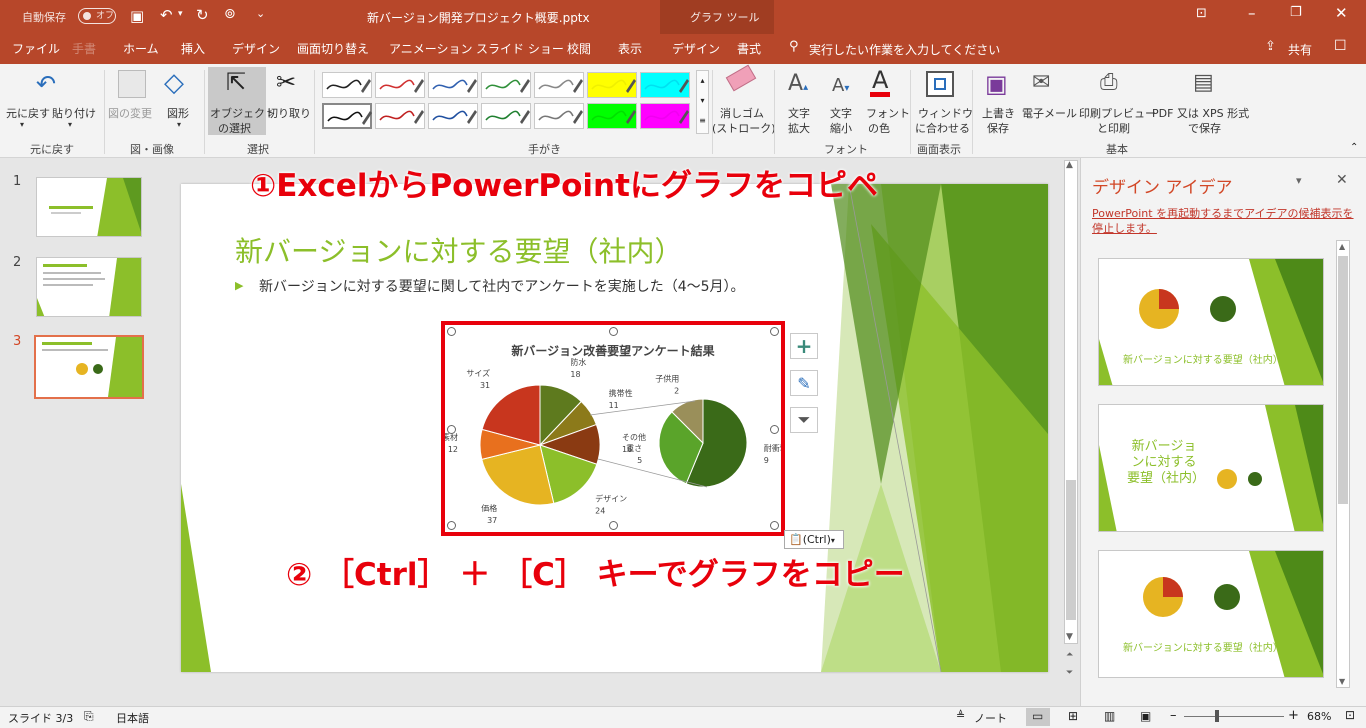 The height and width of the screenshot is (728, 1366). What do you see at coordinates (1211, 322) in the screenshot?
I see `design-idea-card-1: 新バージョンに対する要望（社内）` at bounding box center [1211, 322].